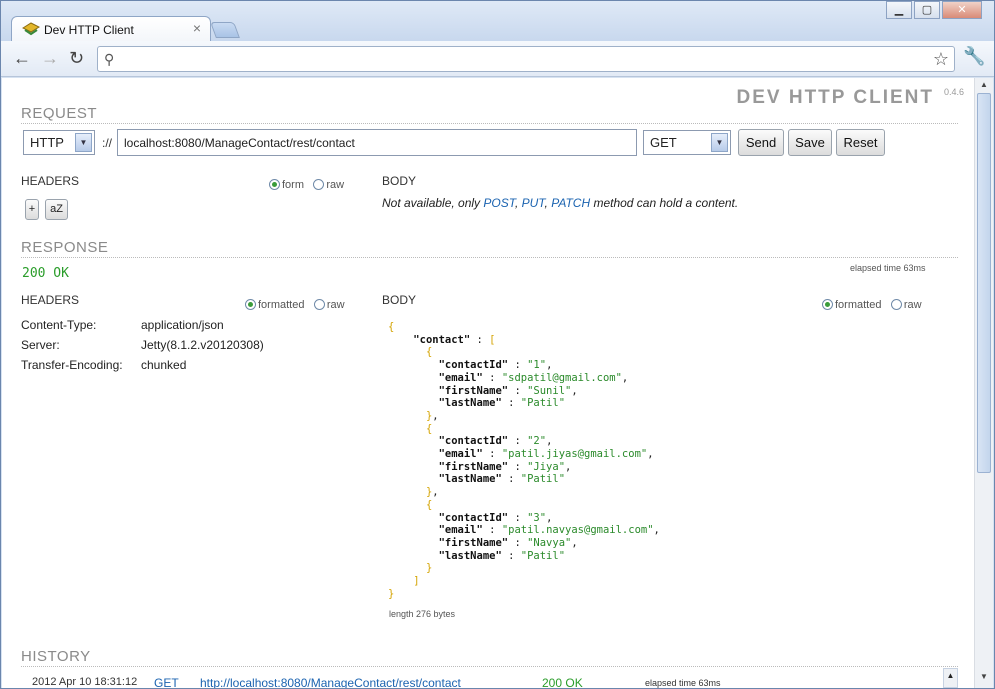 This screenshot has width=995, height=689. I want to click on search-icon: ⚲, so click(109, 59).